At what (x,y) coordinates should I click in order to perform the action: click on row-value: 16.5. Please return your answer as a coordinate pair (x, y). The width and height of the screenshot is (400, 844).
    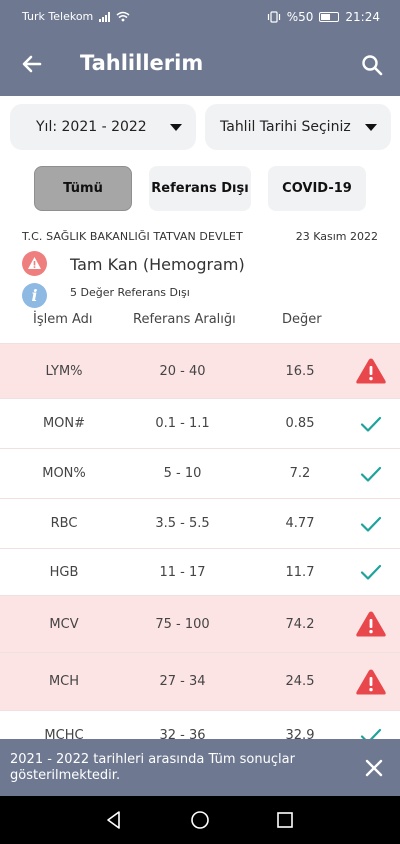
    Looking at the image, I should click on (300, 371).